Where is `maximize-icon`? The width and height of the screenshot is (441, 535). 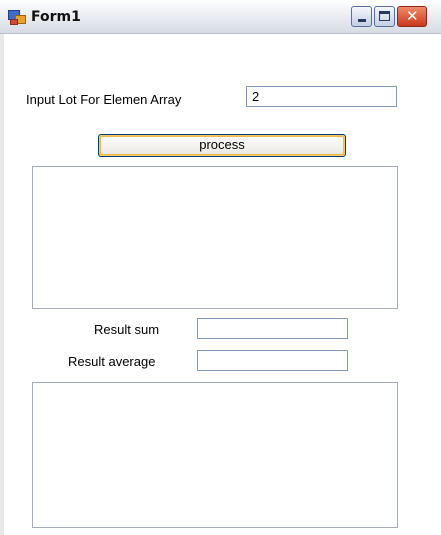
maximize-icon is located at coordinates (384, 16).